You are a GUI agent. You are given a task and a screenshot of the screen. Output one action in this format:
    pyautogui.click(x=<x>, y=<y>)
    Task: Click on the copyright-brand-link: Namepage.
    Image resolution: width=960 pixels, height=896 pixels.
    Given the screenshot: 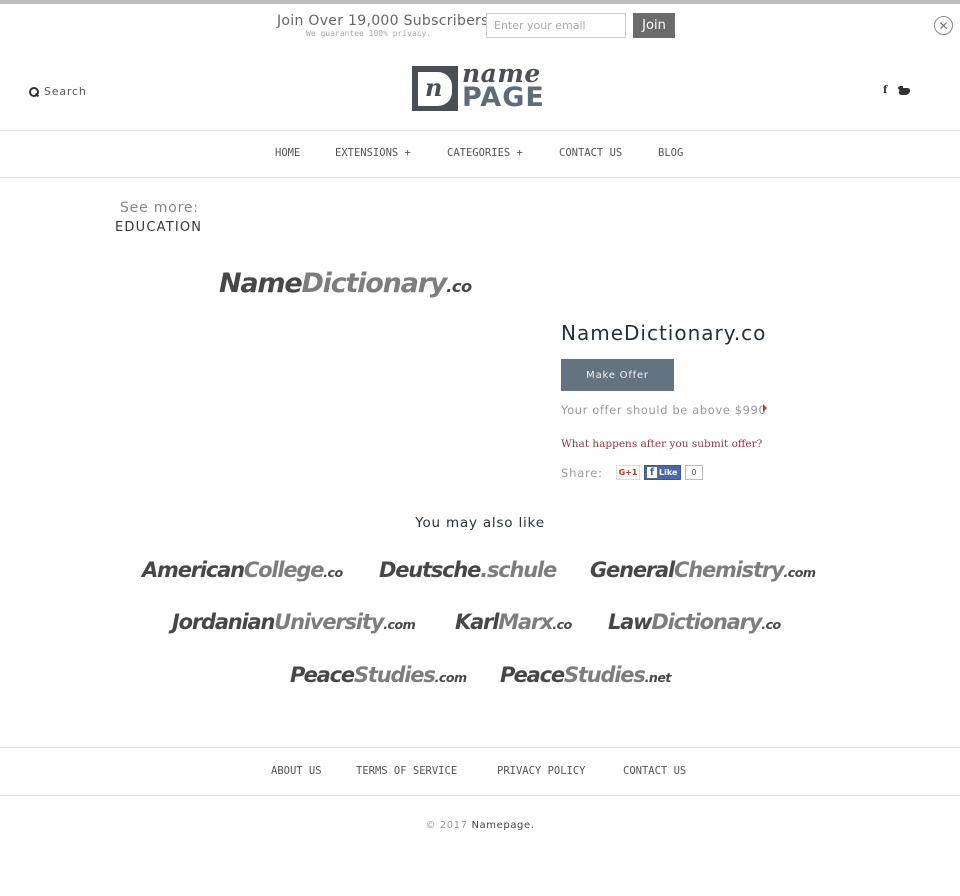 What is the action you would take?
    pyautogui.click(x=502, y=825)
    